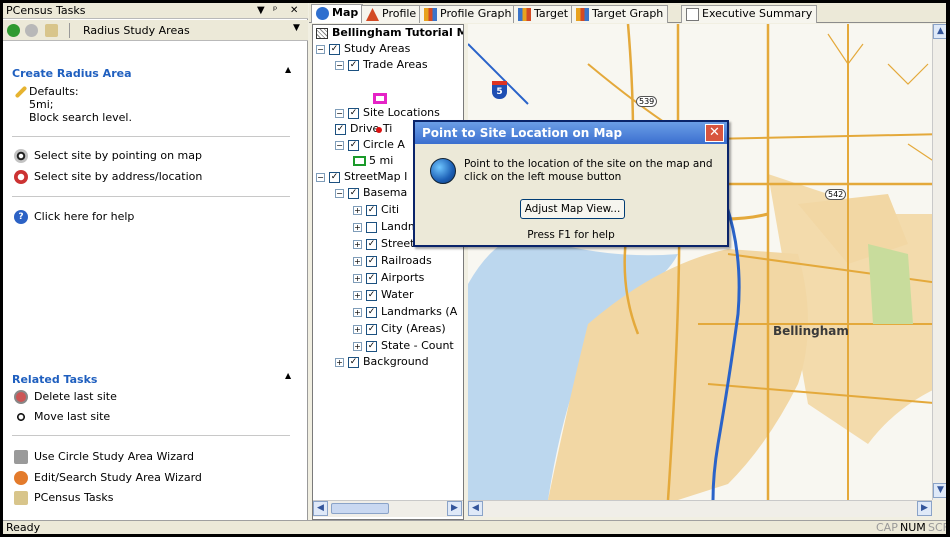  What do you see at coordinates (75, 396) in the screenshot?
I see `delete-last-site-link: Delete last site` at bounding box center [75, 396].